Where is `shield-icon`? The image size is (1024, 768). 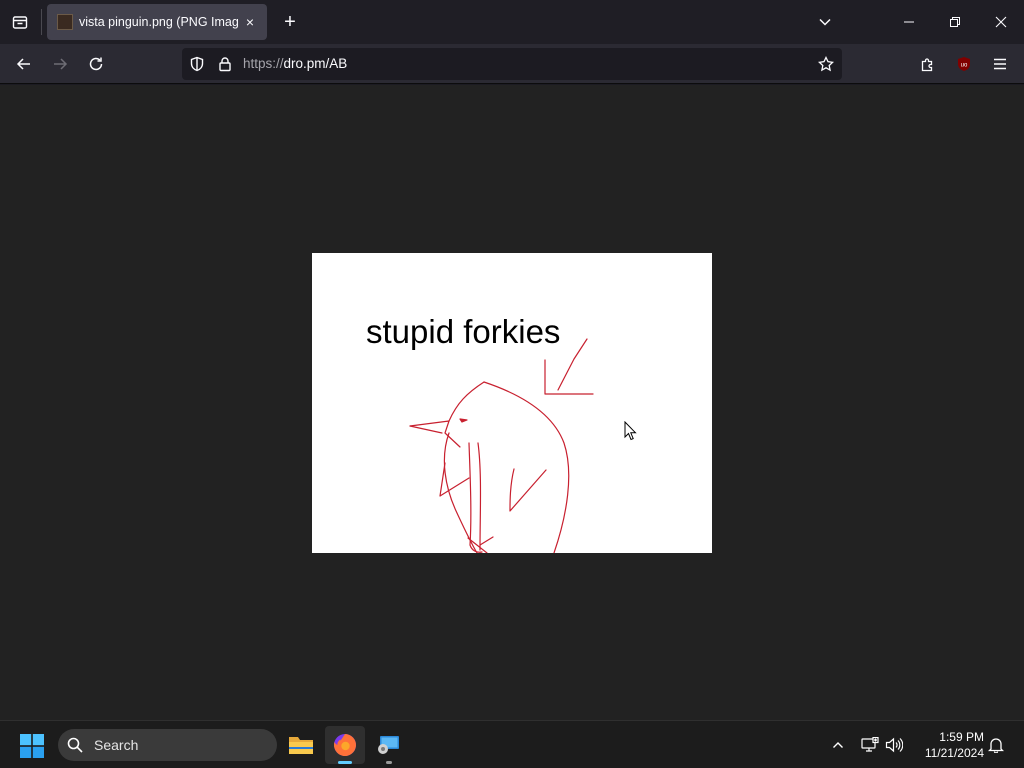
shield-icon is located at coordinates (197, 64).